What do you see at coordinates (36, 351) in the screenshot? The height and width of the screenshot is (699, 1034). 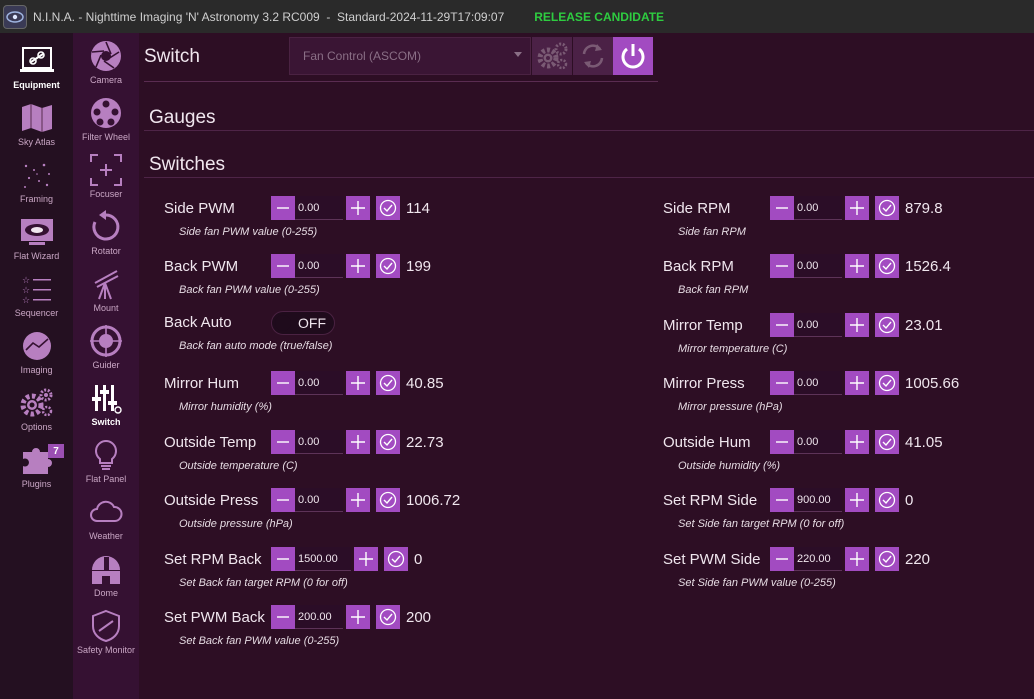 I see `nav-imaging: Imaging` at bounding box center [36, 351].